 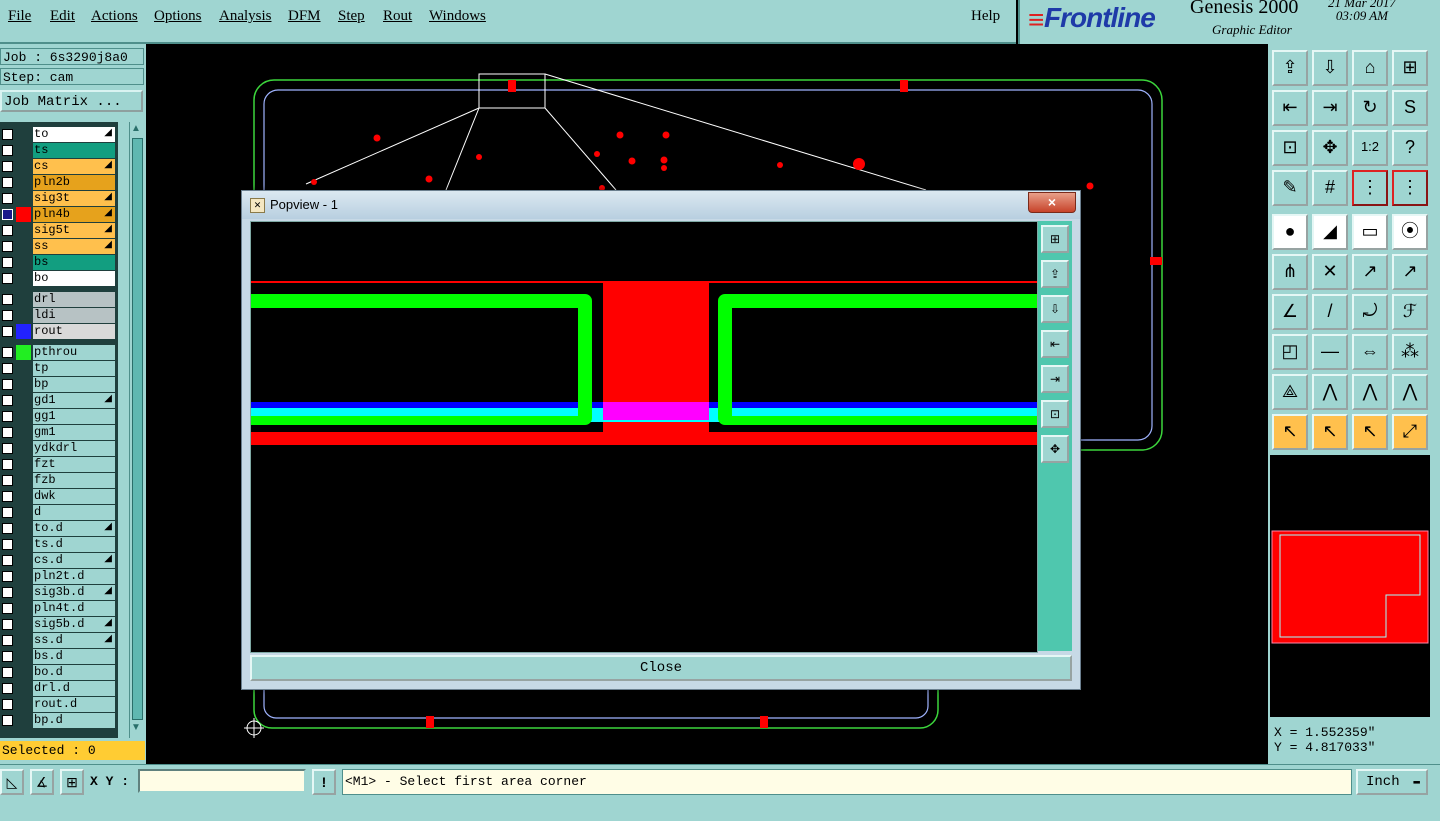 What do you see at coordinates (661, 668) in the screenshot?
I see `popview-close-button: Close` at bounding box center [661, 668].